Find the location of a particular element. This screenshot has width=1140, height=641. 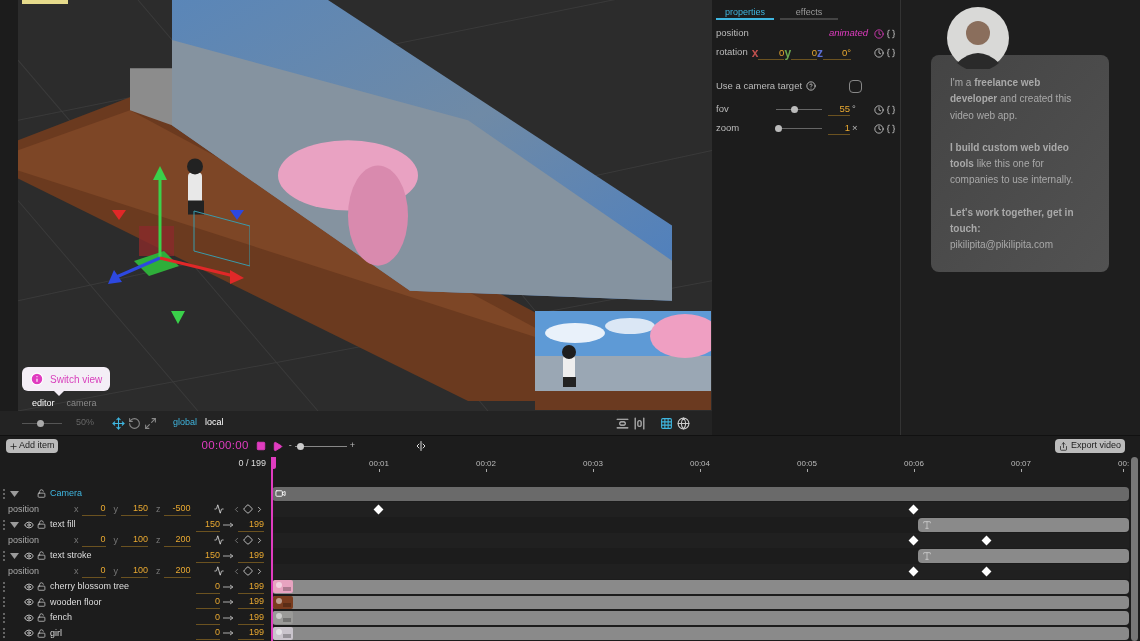

item-name: wooden floor is located at coordinates (76, 602).